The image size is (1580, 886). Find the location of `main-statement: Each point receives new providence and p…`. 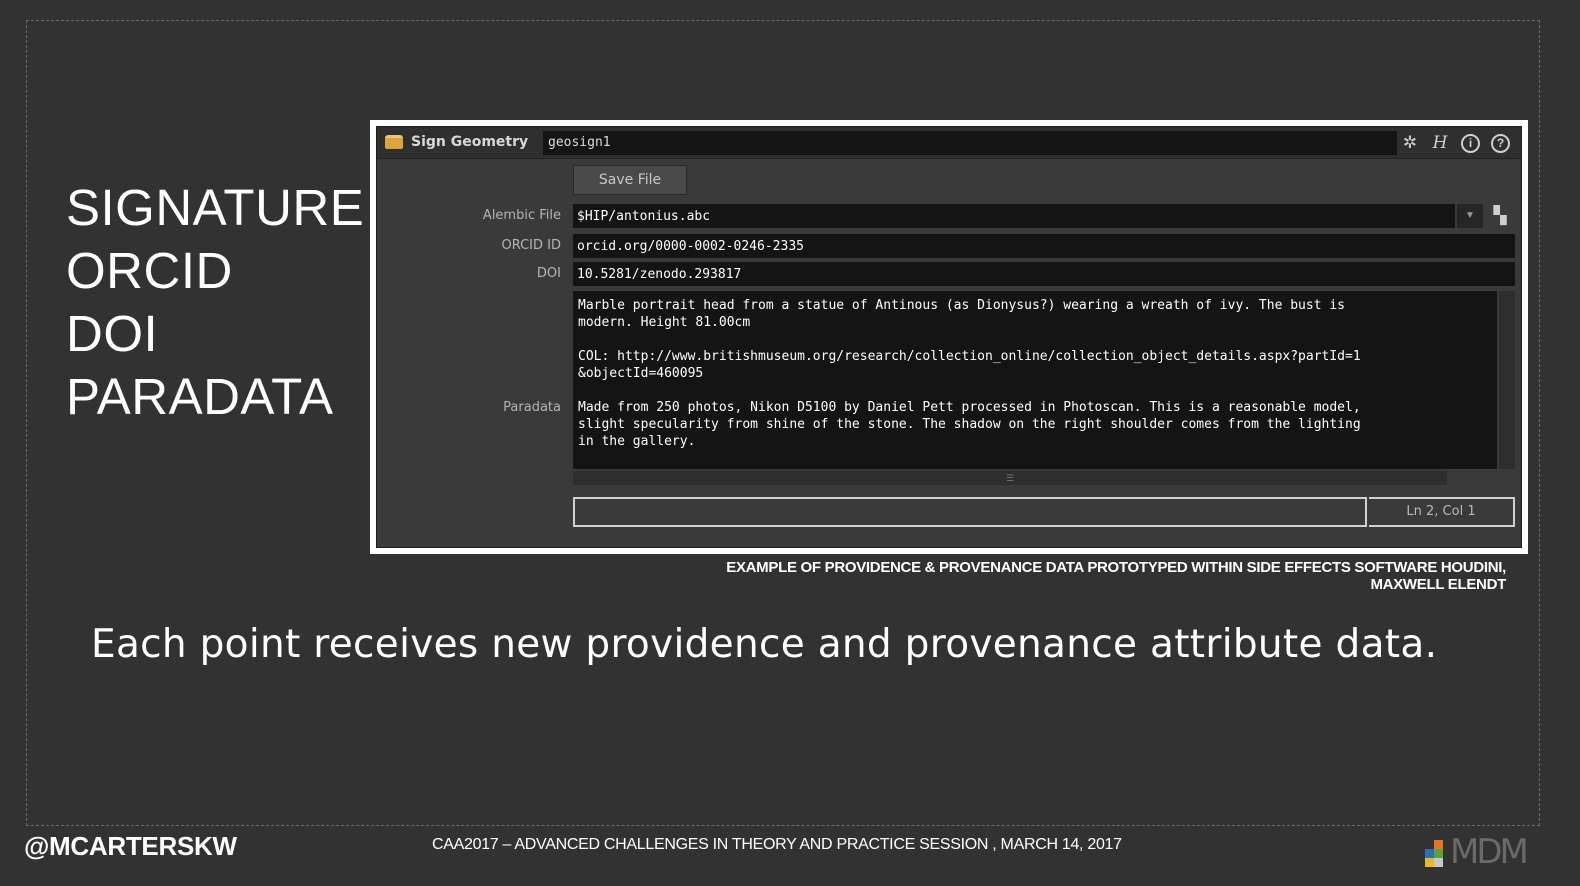

main-statement: Each point receives new providence and p… is located at coordinates (764, 644).